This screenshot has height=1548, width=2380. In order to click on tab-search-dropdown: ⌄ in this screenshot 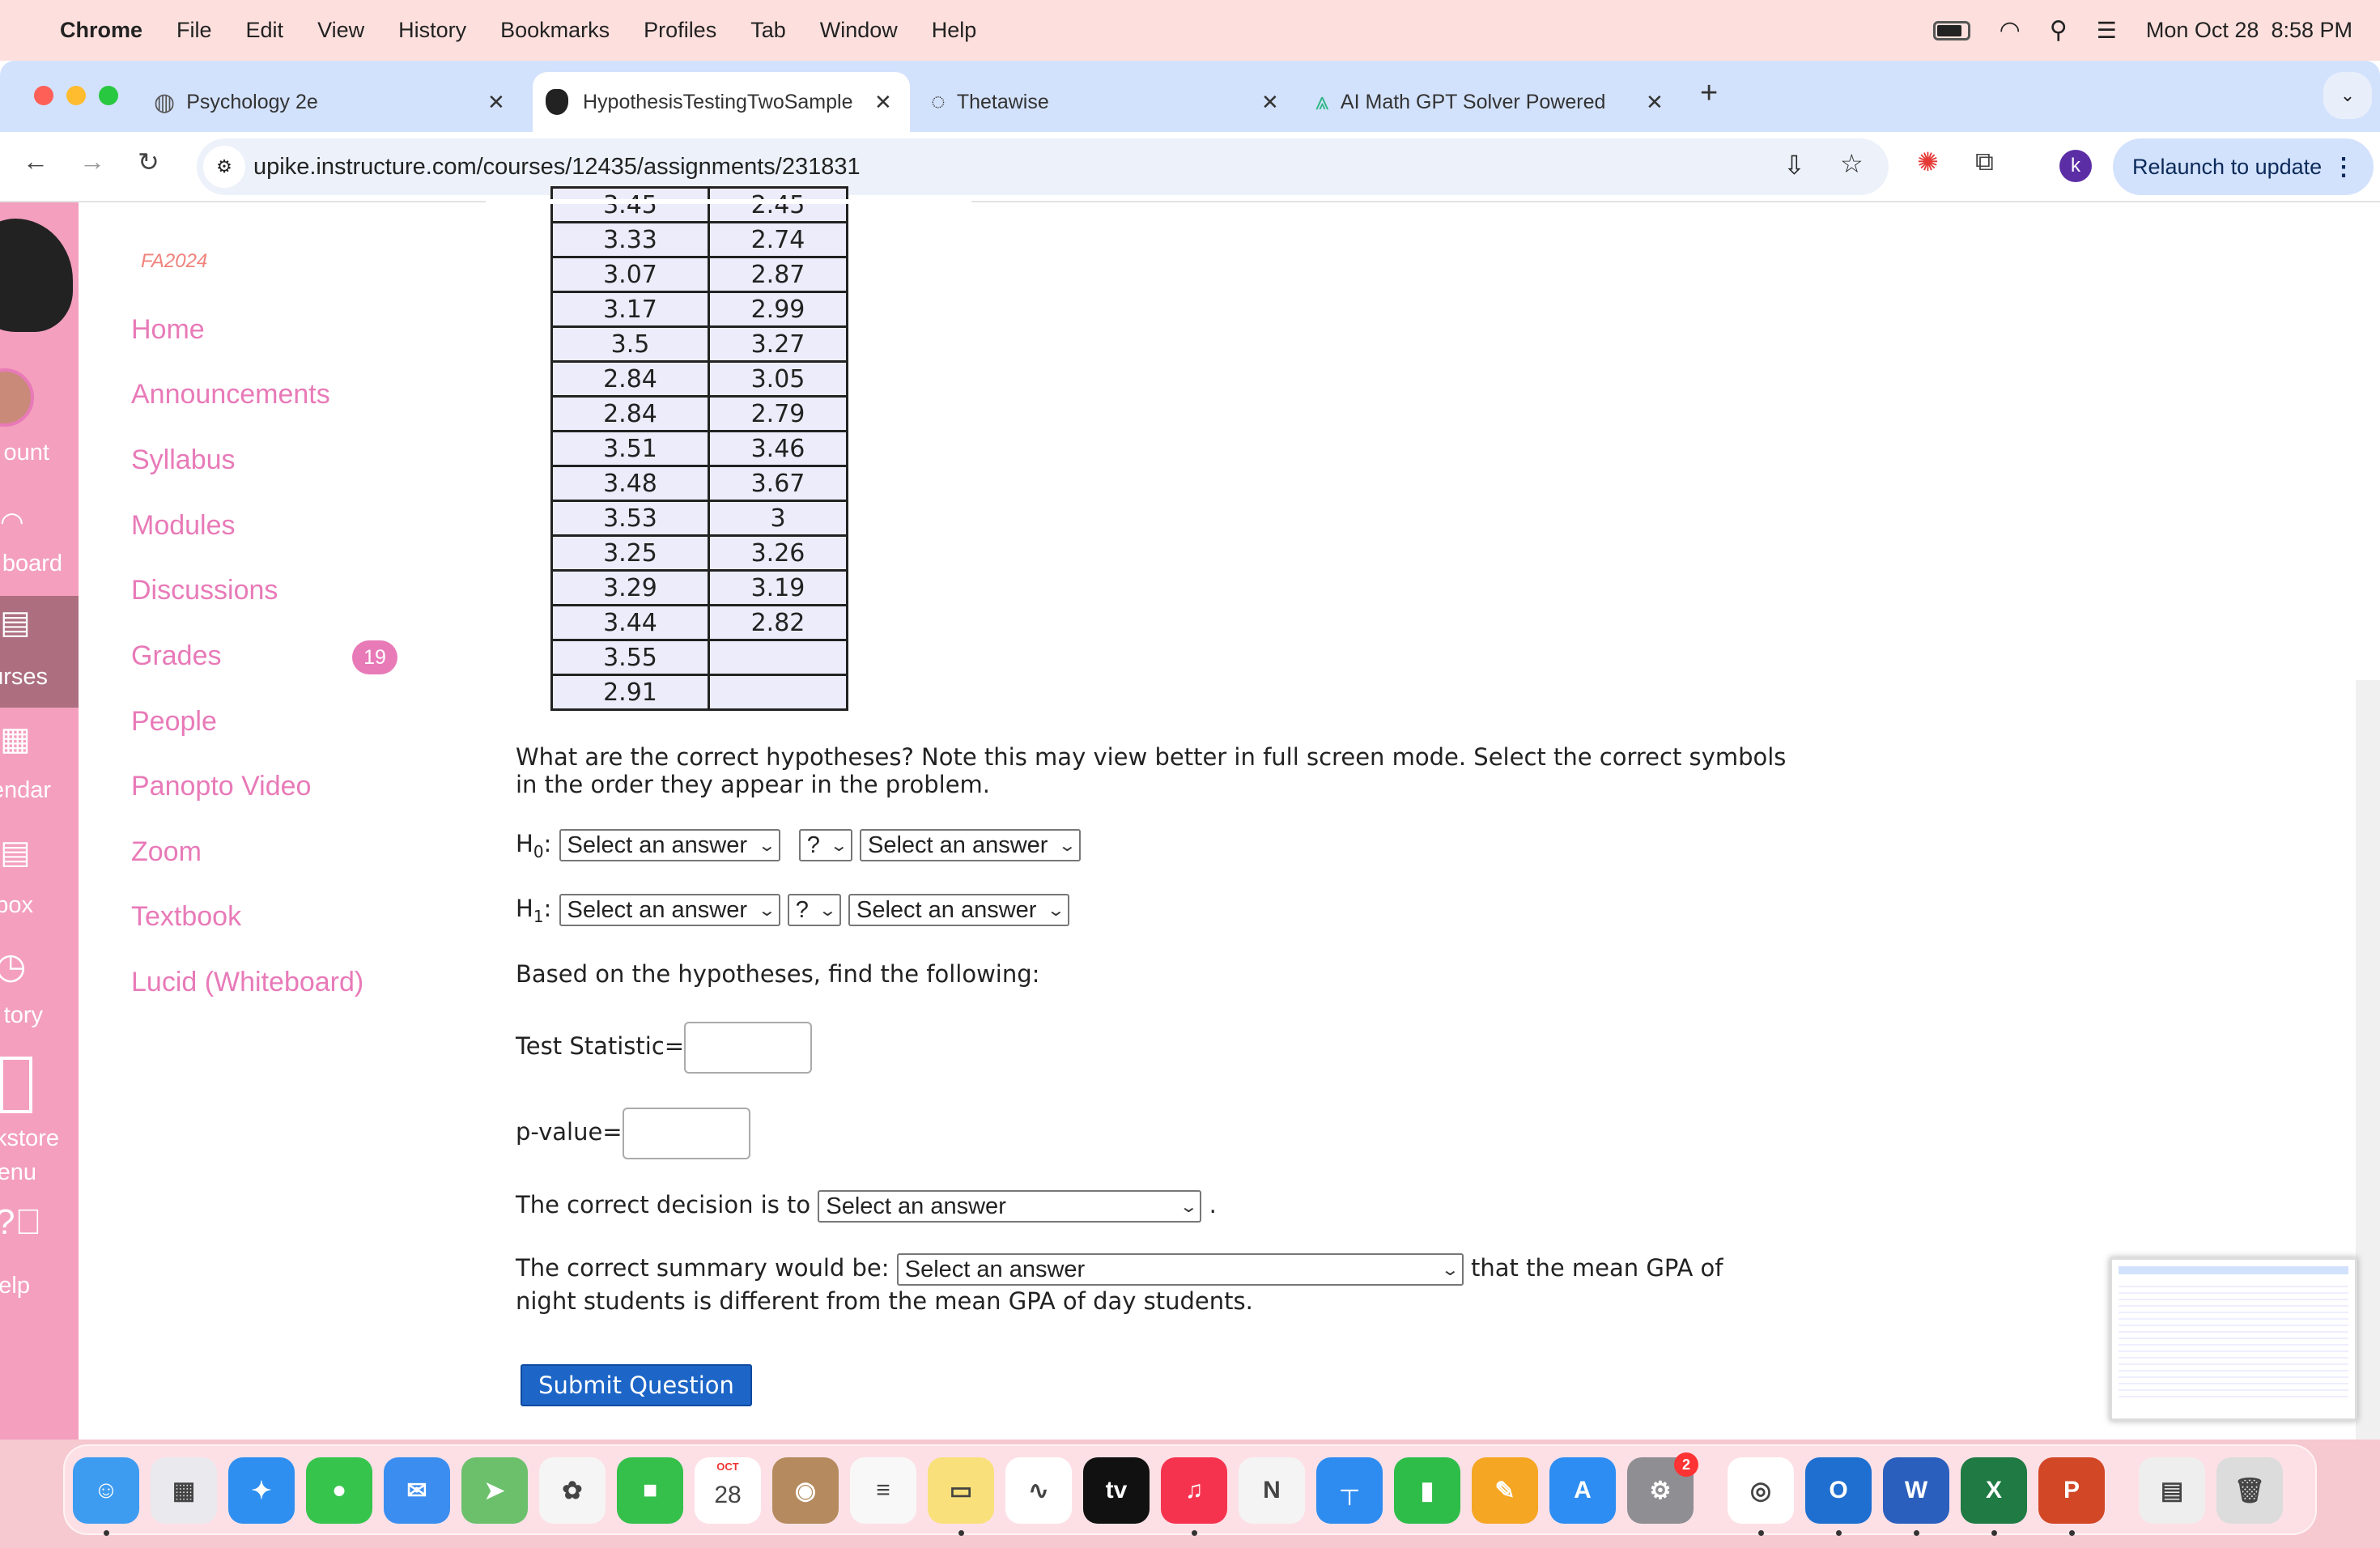, I will do `click(2347, 96)`.